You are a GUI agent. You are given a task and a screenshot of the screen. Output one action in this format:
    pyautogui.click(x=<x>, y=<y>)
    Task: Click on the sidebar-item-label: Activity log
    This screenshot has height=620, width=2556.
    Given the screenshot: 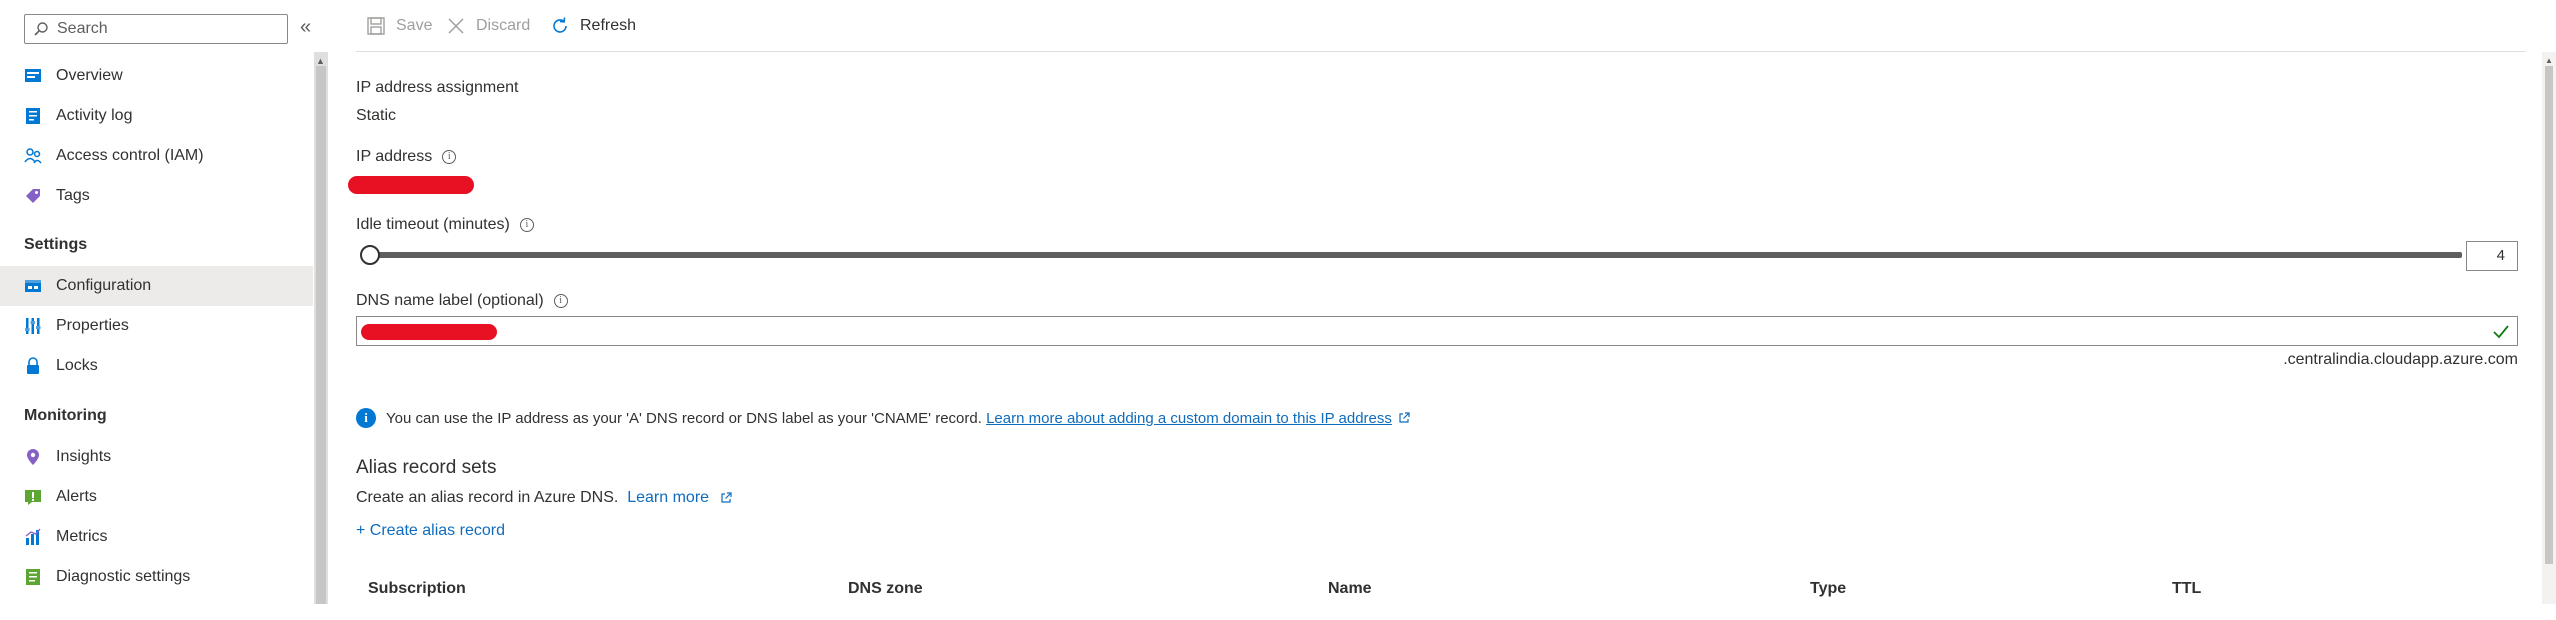 What is the action you would take?
    pyautogui.click(x=94, y=115)
    